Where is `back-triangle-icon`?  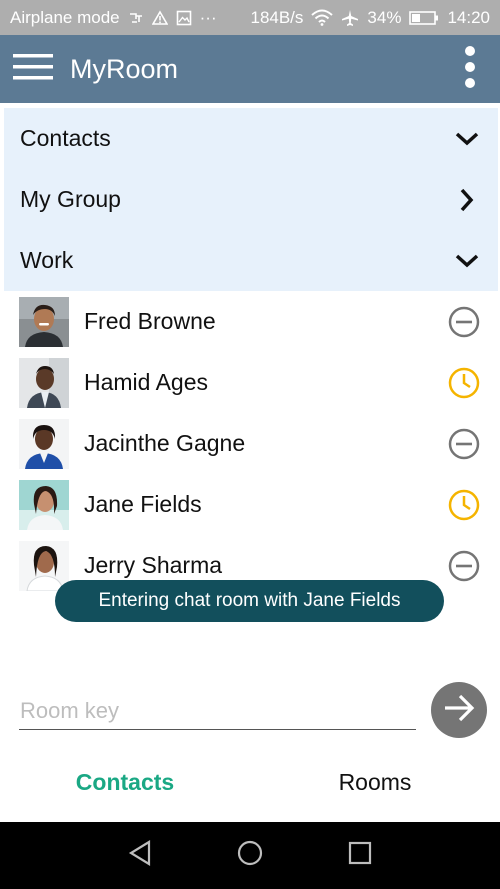
back-triangle-icon is located at coordinates (140, 855).